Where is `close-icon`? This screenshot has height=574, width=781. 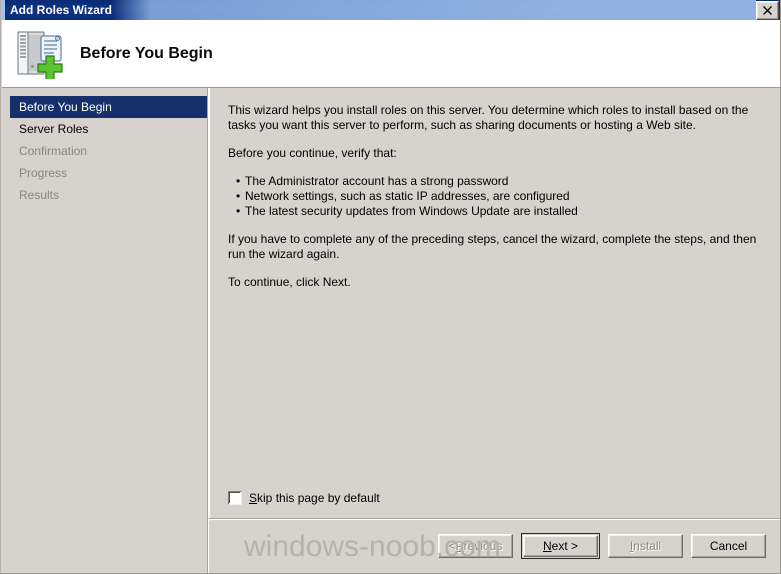 close-icon is located at coordinates (767, 10).